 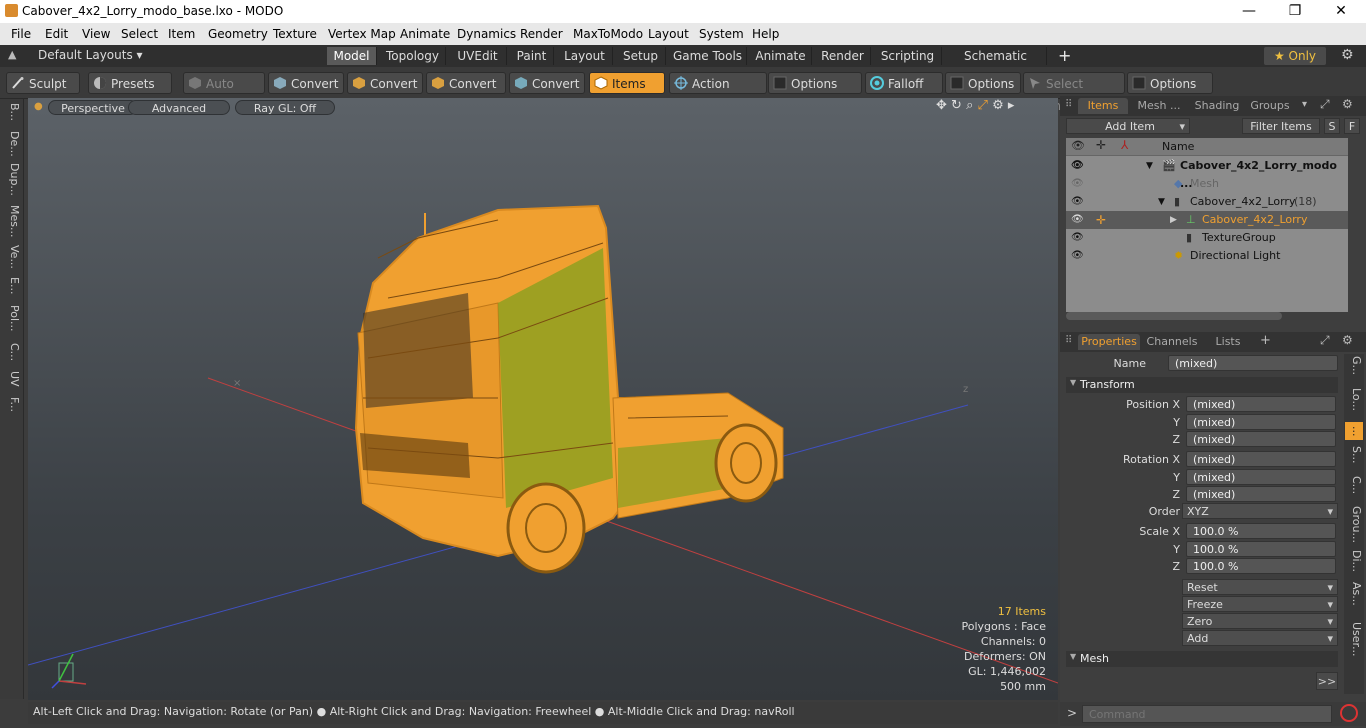 I want to click on rotation-z-field: (mixed), so click(x=1261, y=494).